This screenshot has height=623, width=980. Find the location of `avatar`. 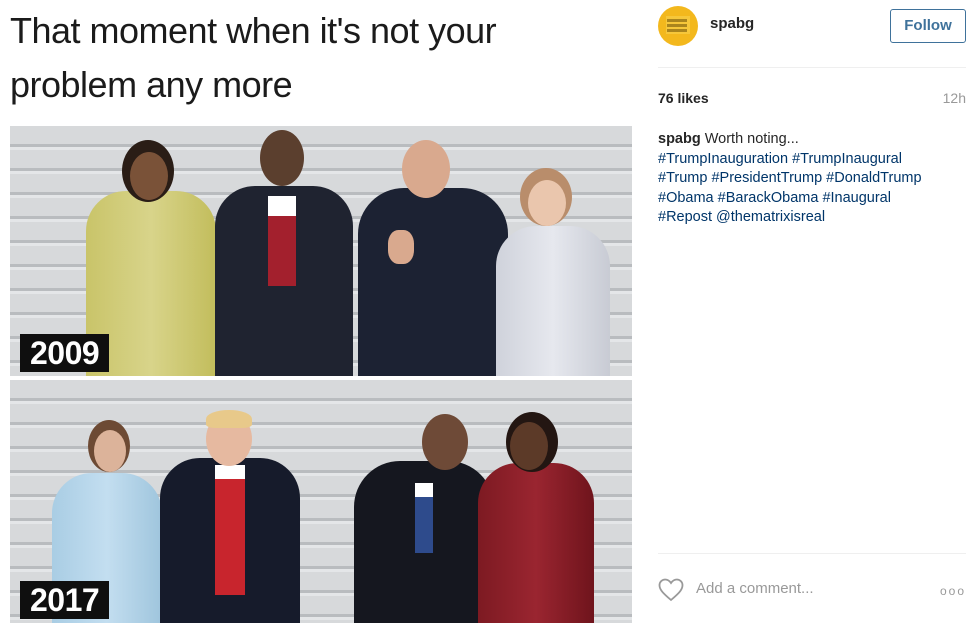

avatar is located at coordinates (678, 26).